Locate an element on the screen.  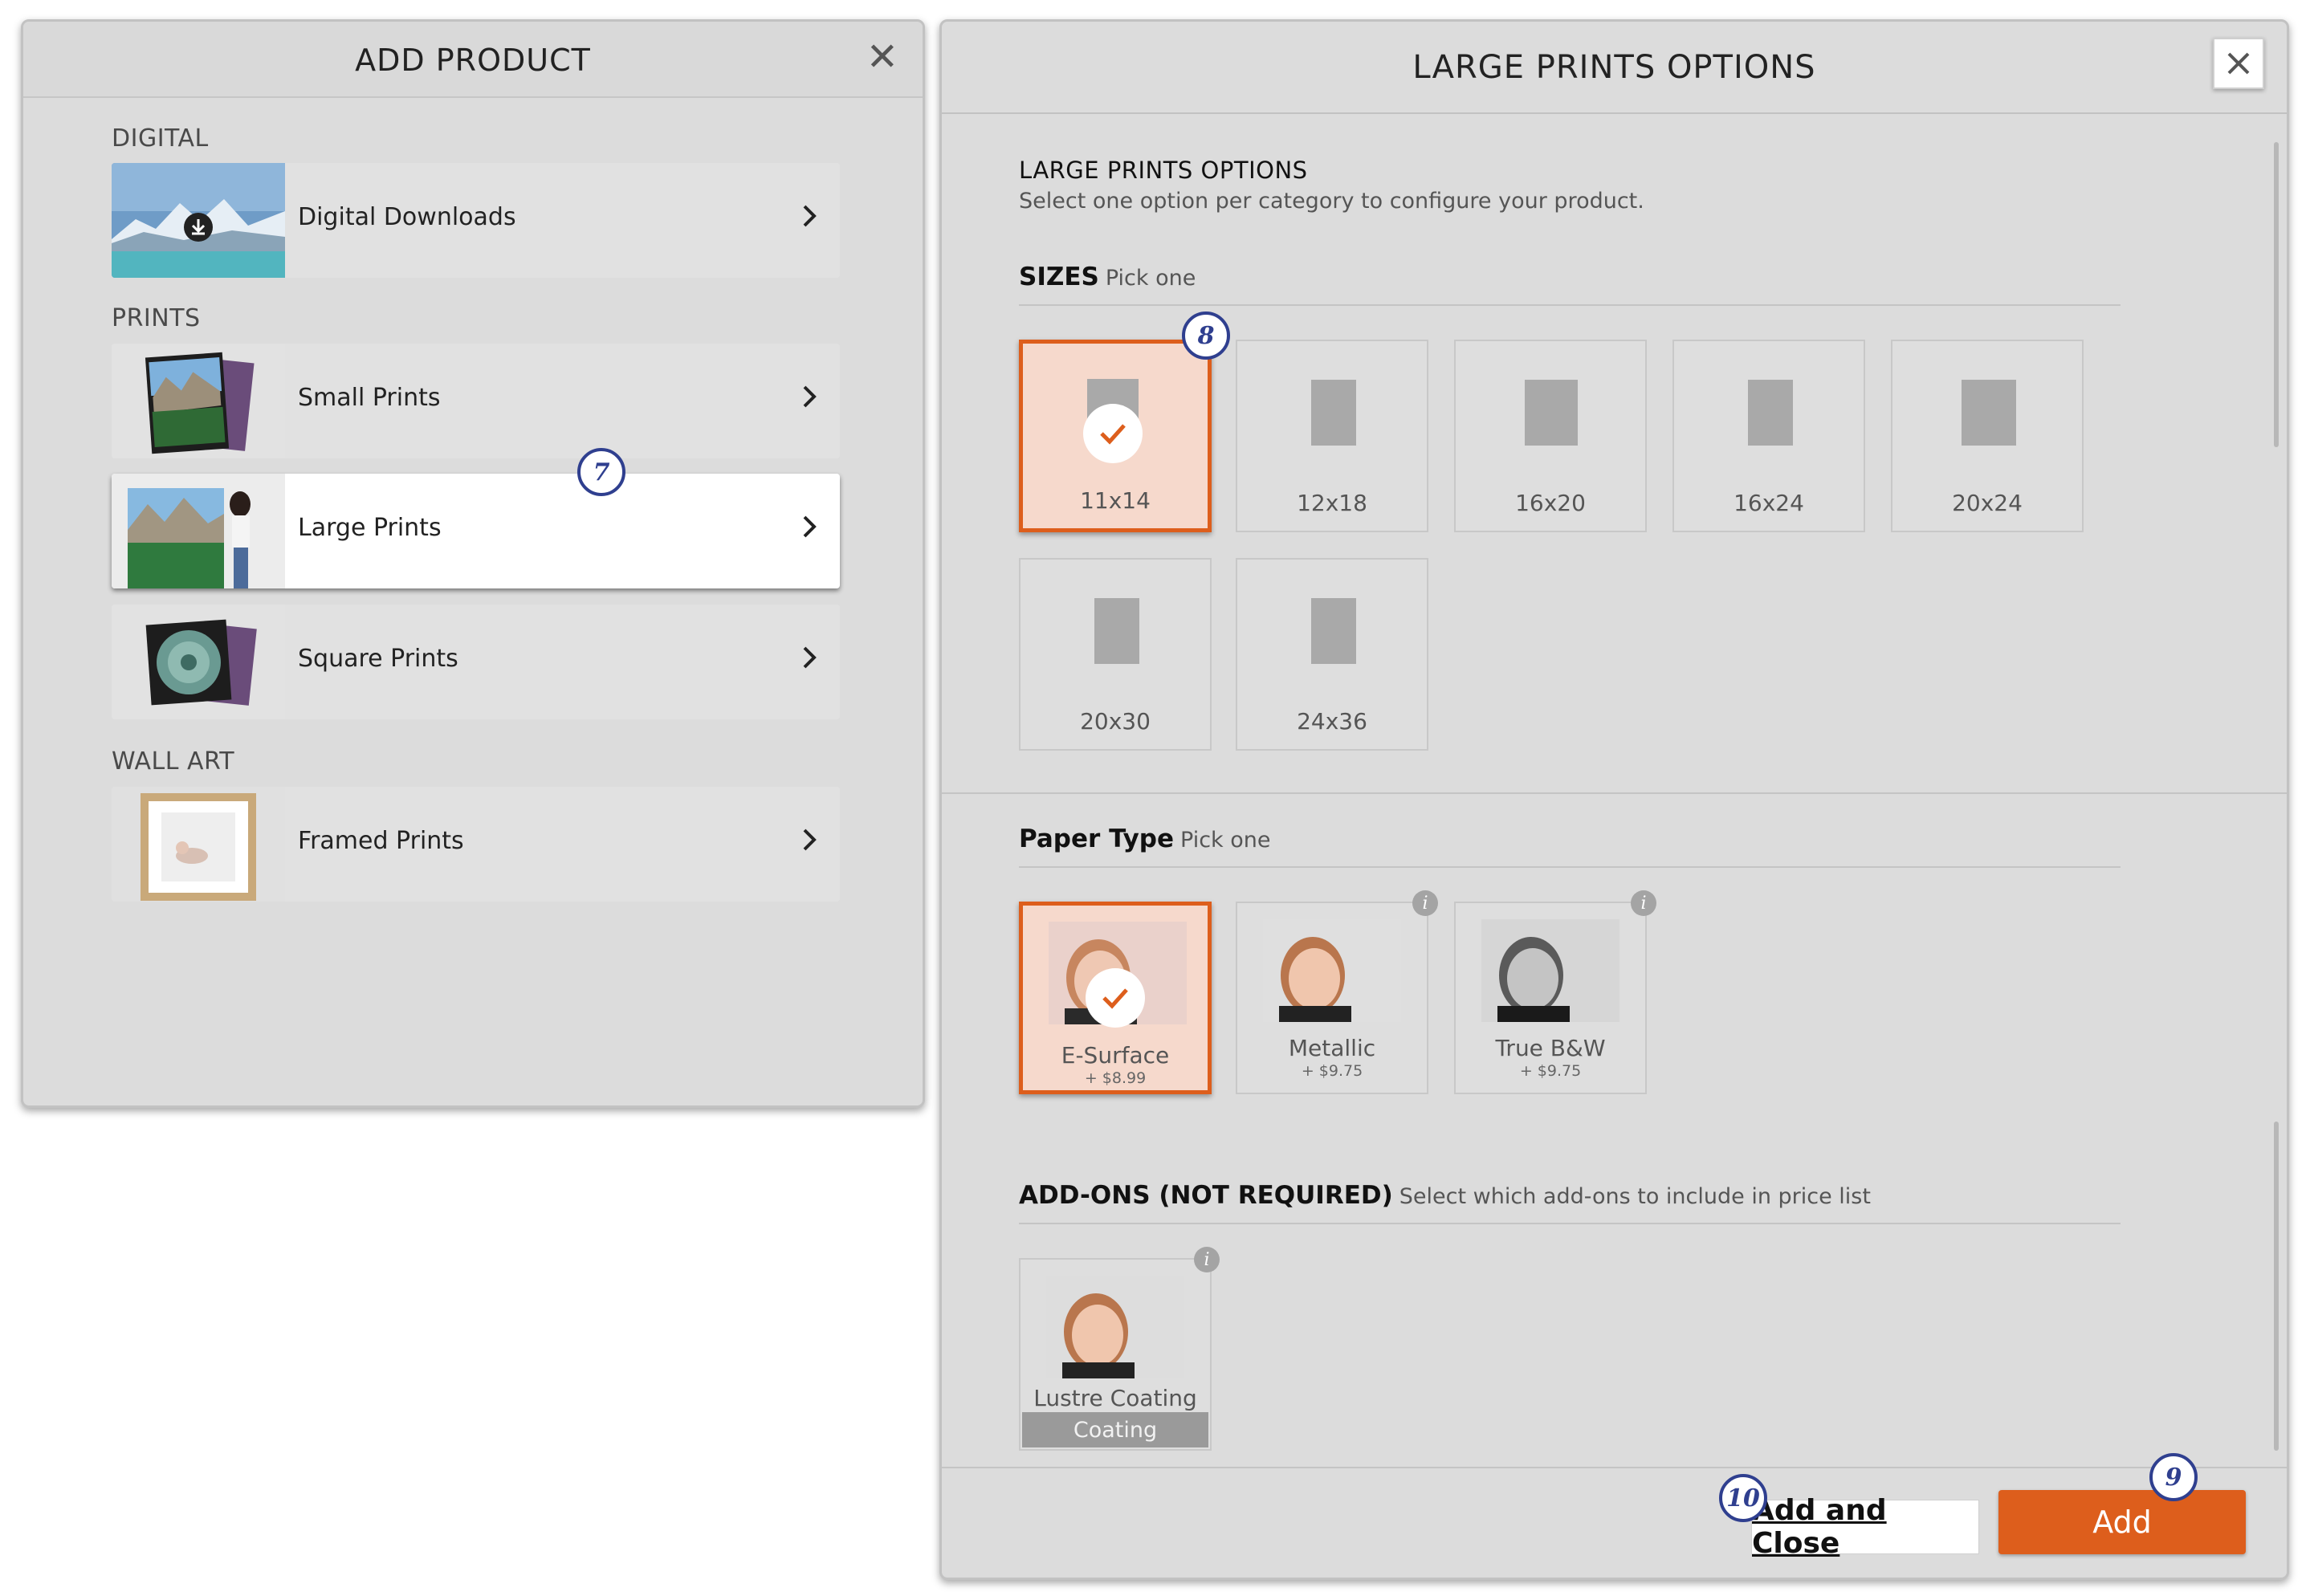
add-and-close-button: Add and Close is located at coordinates (1865, 1527).